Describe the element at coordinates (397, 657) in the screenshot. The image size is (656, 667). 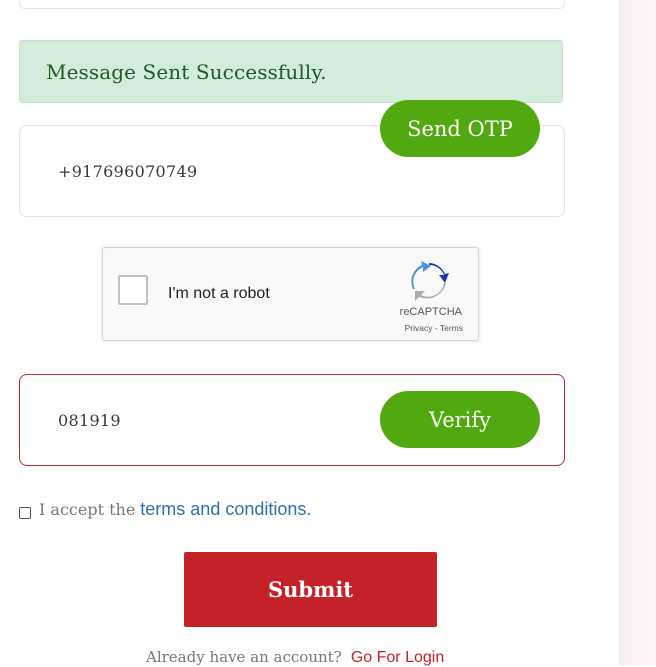
I see `go-for-login-link: Go For Login` at that location.